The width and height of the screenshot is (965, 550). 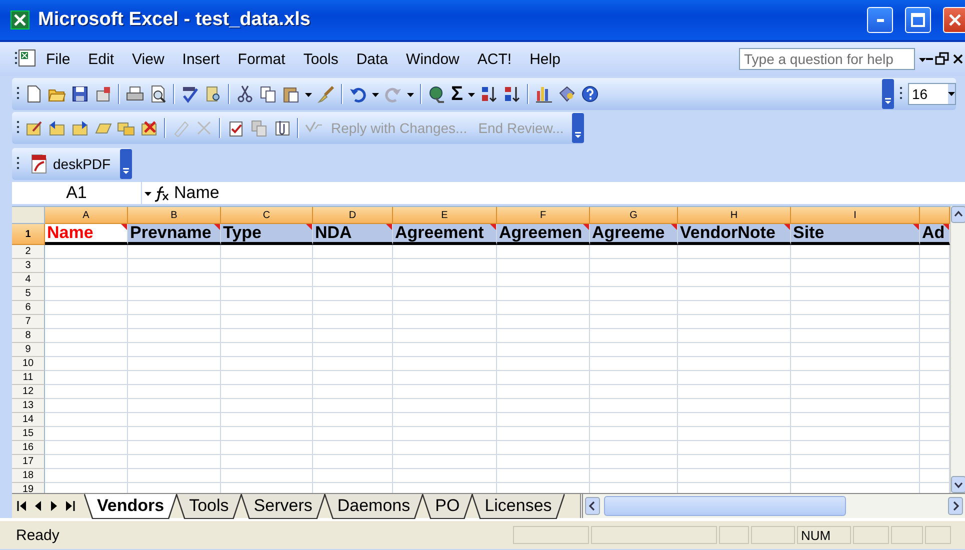 I want to click on menu-item: Insert, so click(x=201, y=59).